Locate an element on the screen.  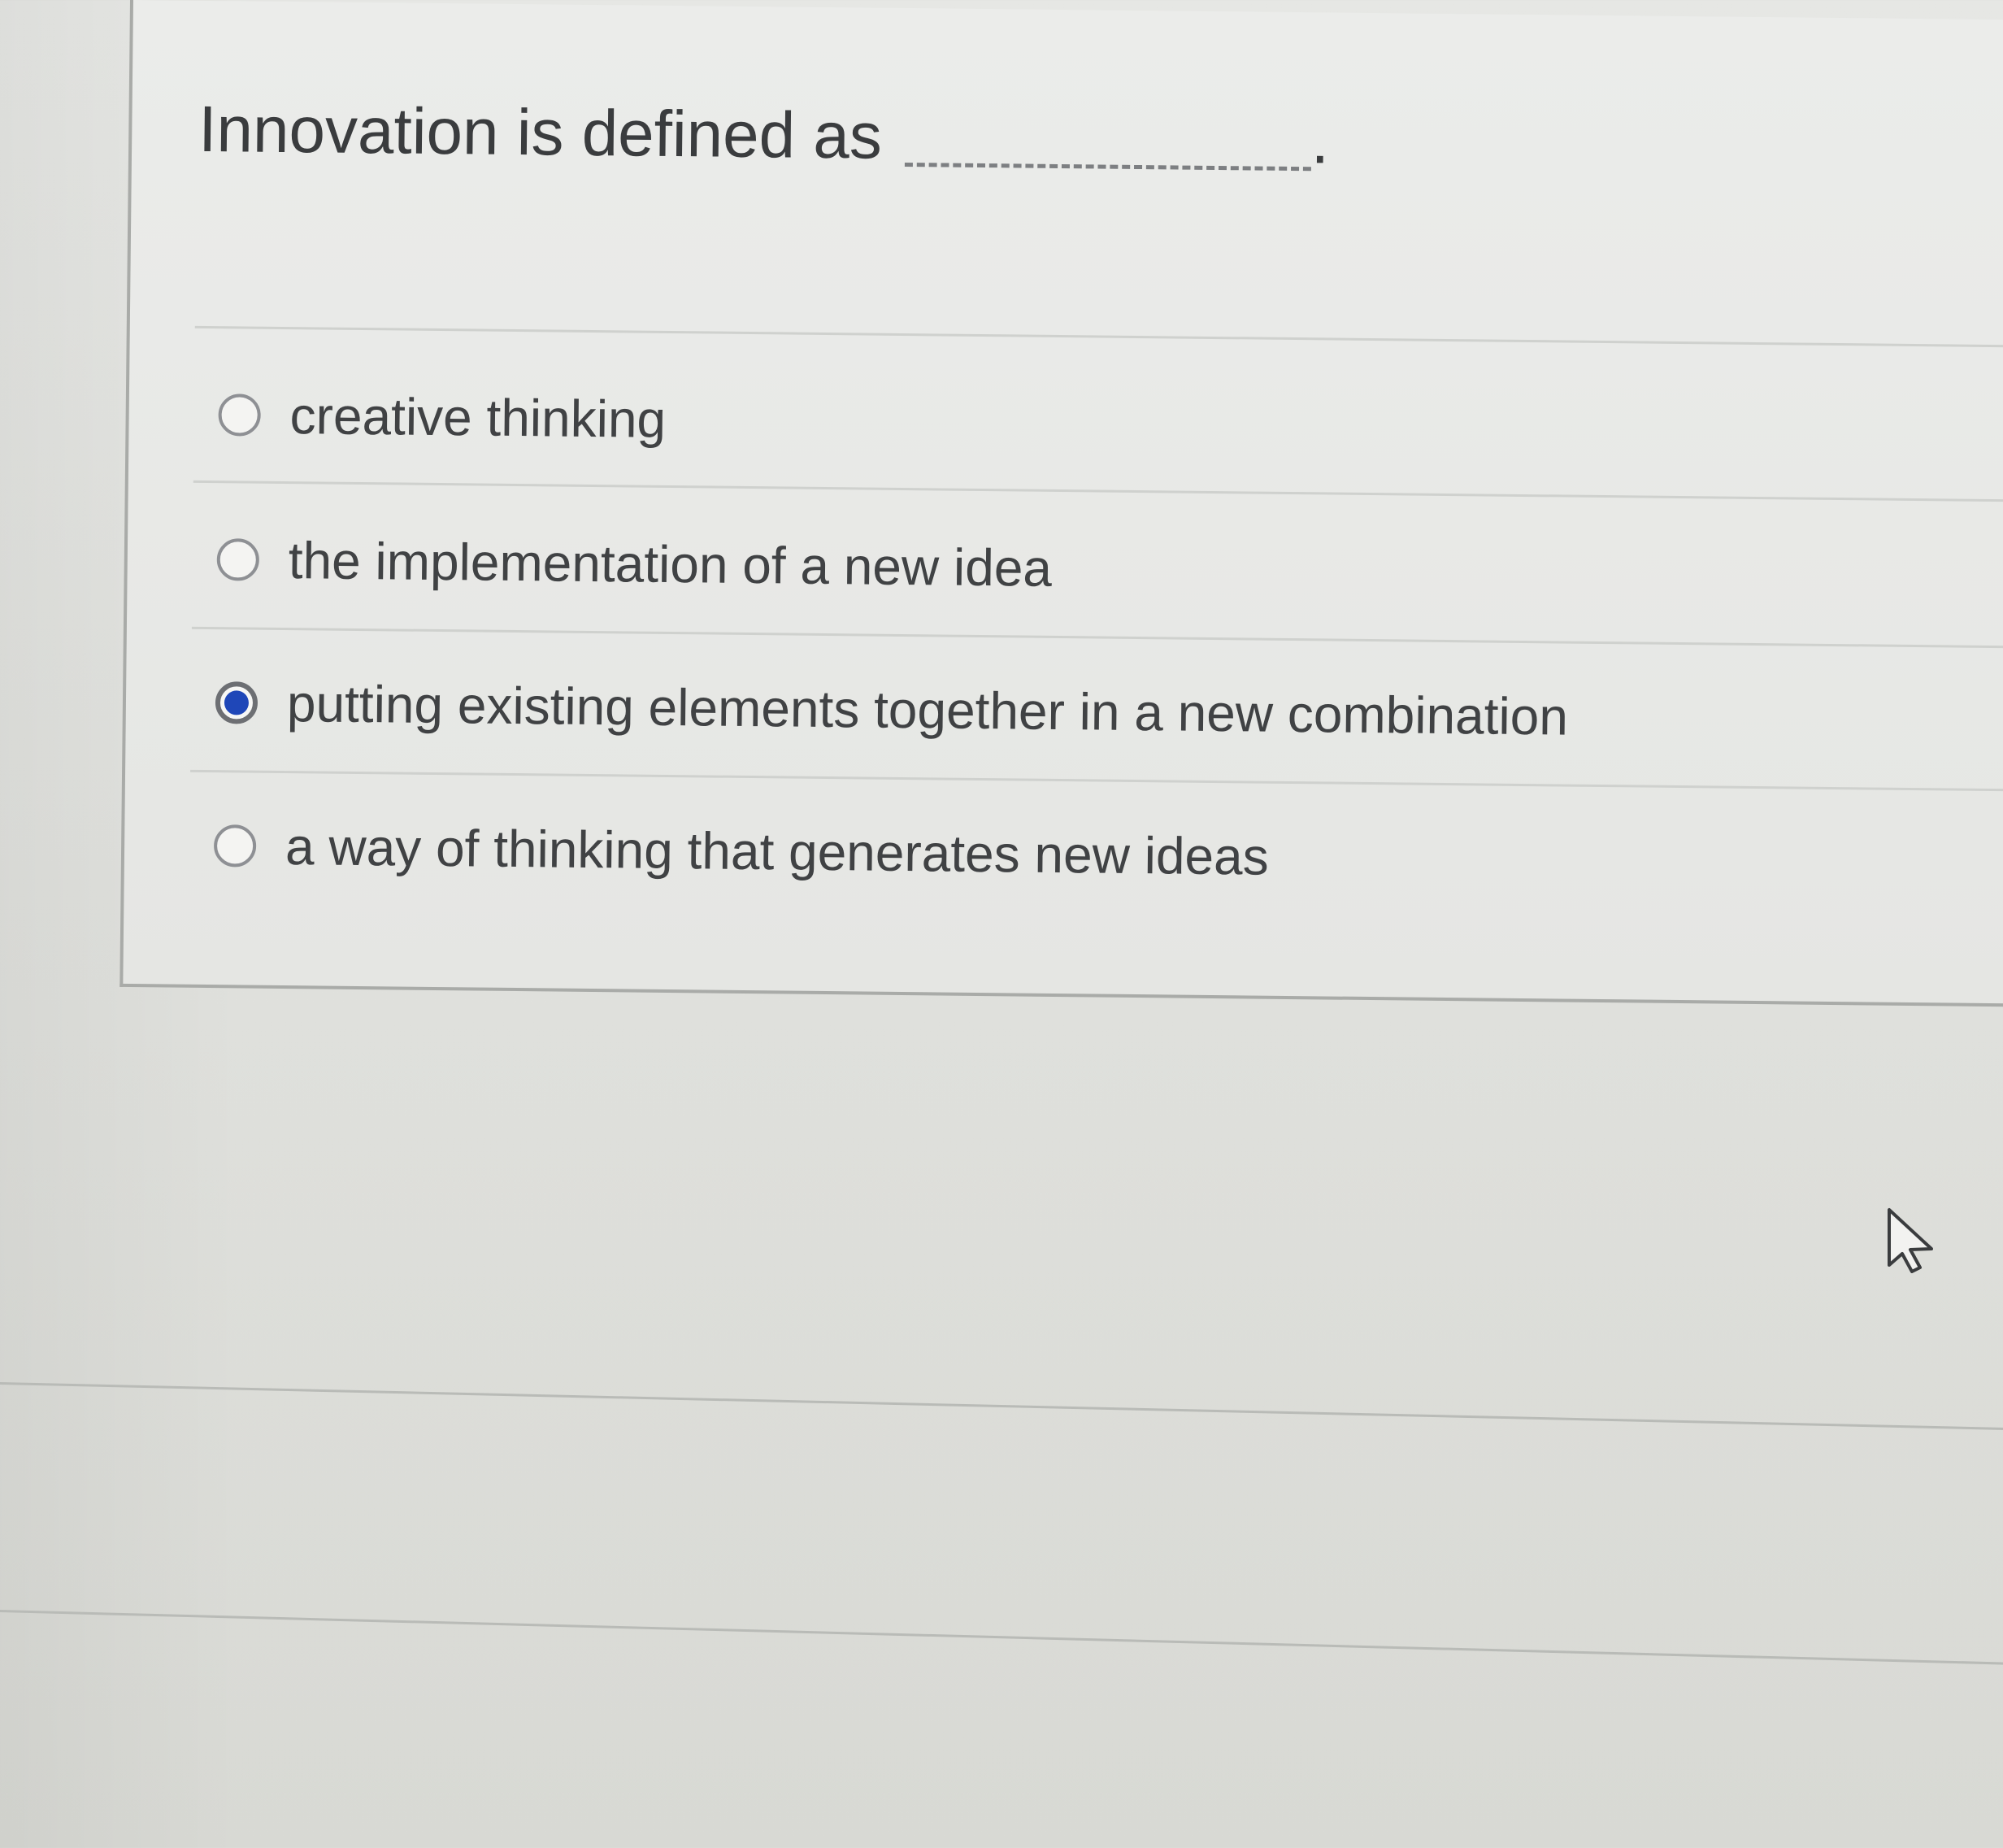
option-label: the implementation of a new idea is located at coordinates (670, 564).